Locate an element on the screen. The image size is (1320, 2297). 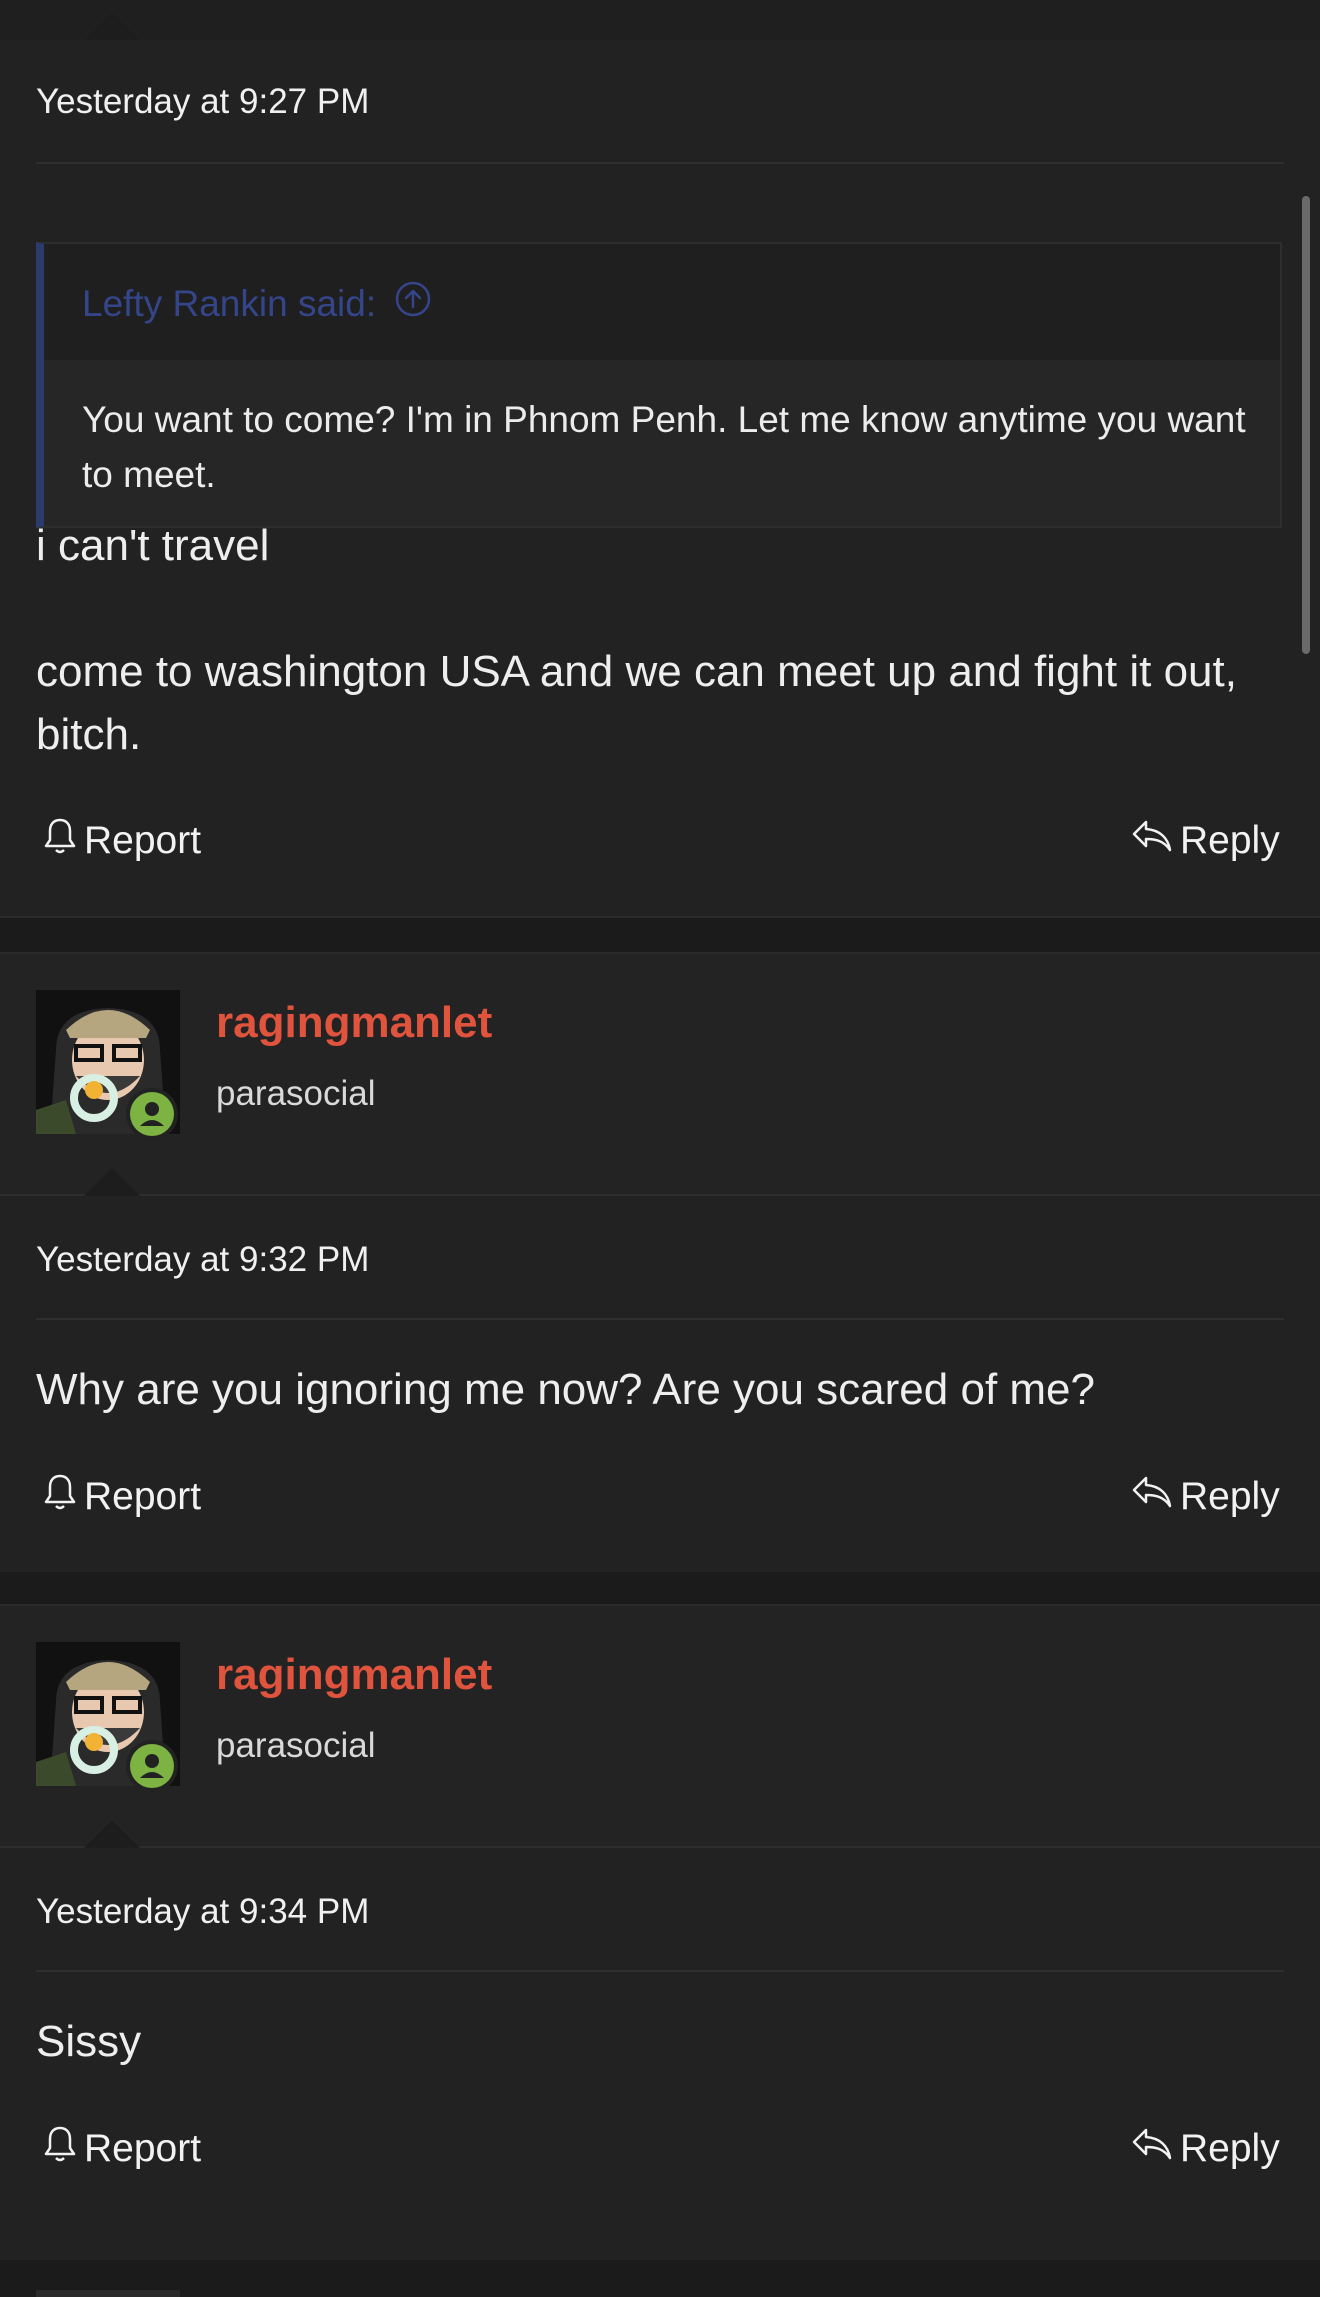
quote-author: Lefty Rankin said: is located at coordinates (229, 303).